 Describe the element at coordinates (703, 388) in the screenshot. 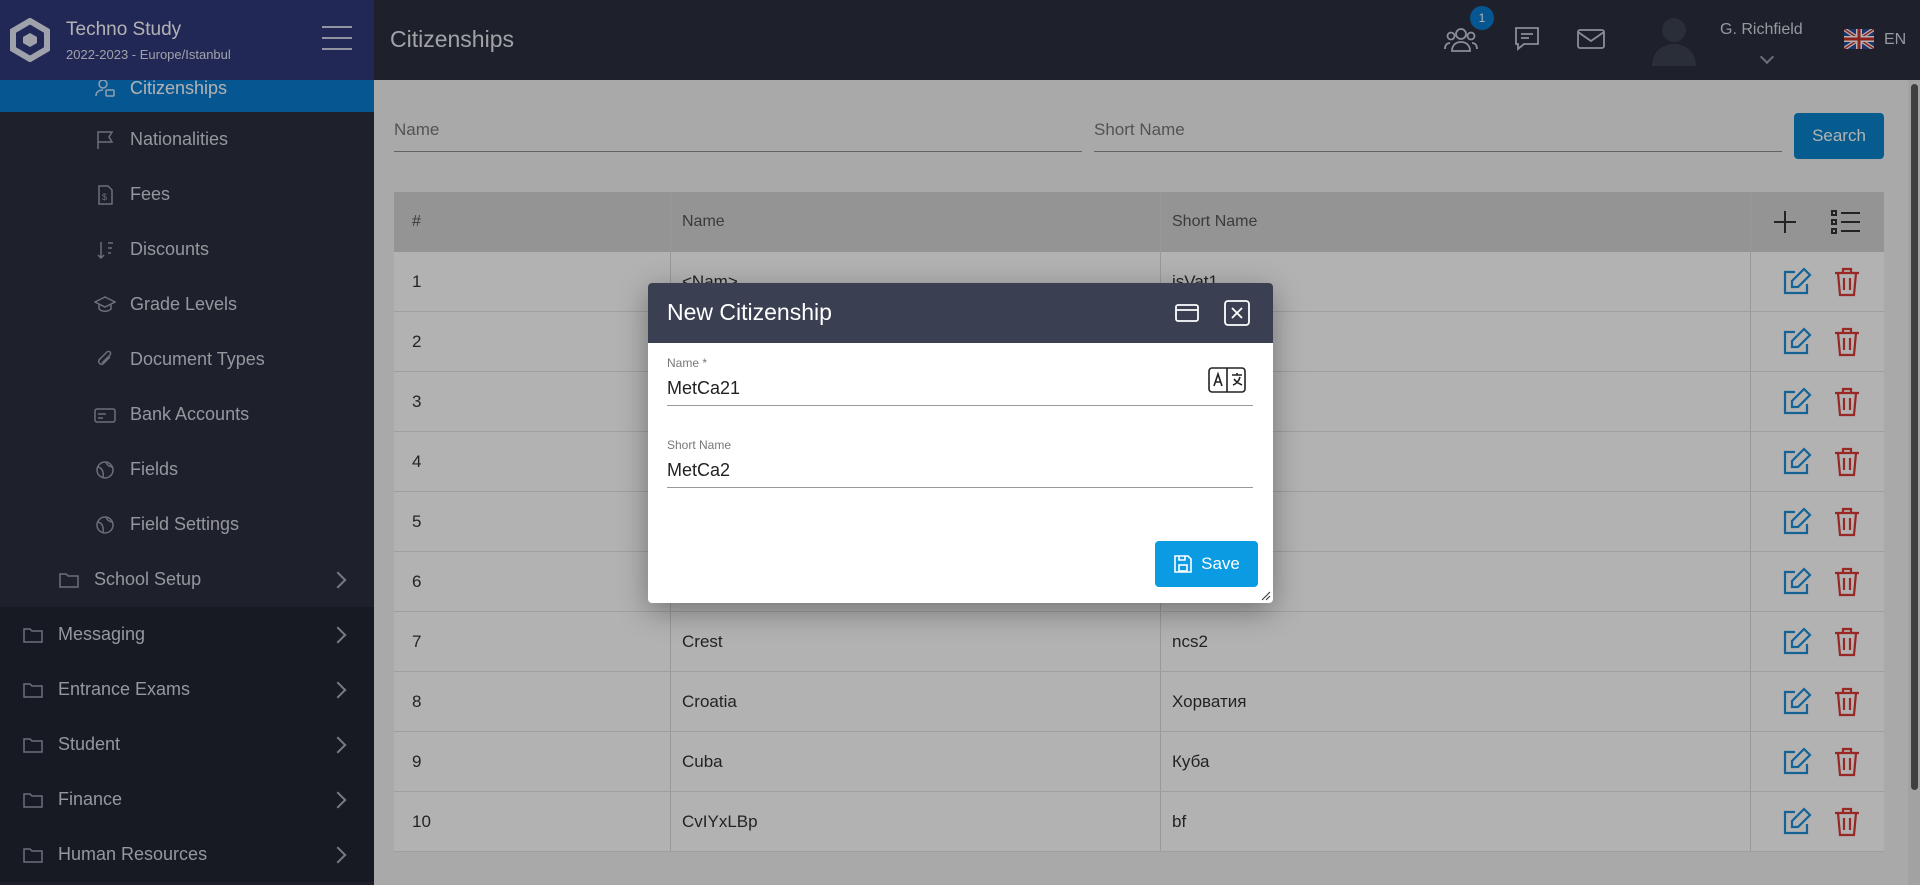

I see `name-field: MetCa21` at that location.